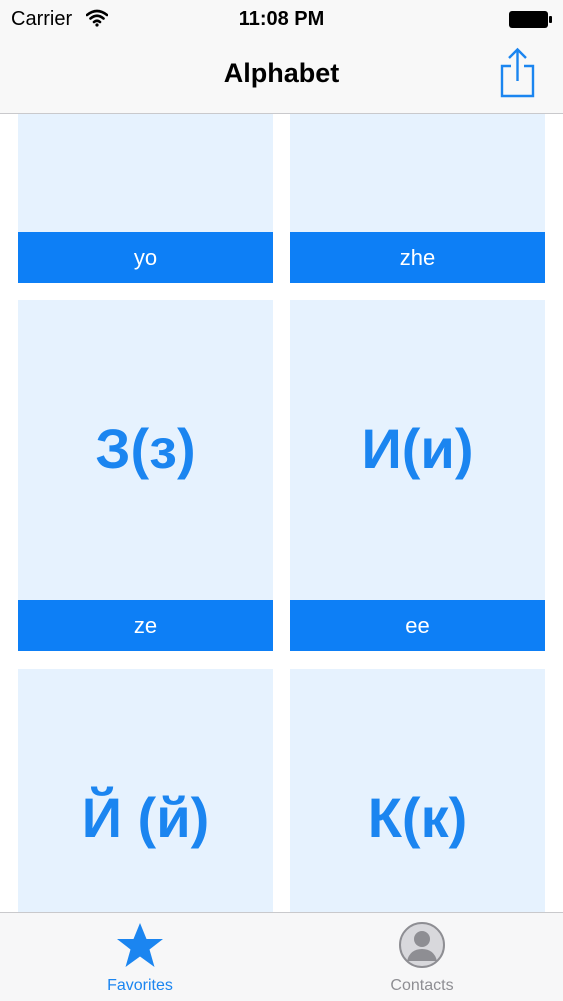 Image resolution: width=563 pixels, height=1001 pixels. I want to click on letter-card: К(к), so click(417, 790).